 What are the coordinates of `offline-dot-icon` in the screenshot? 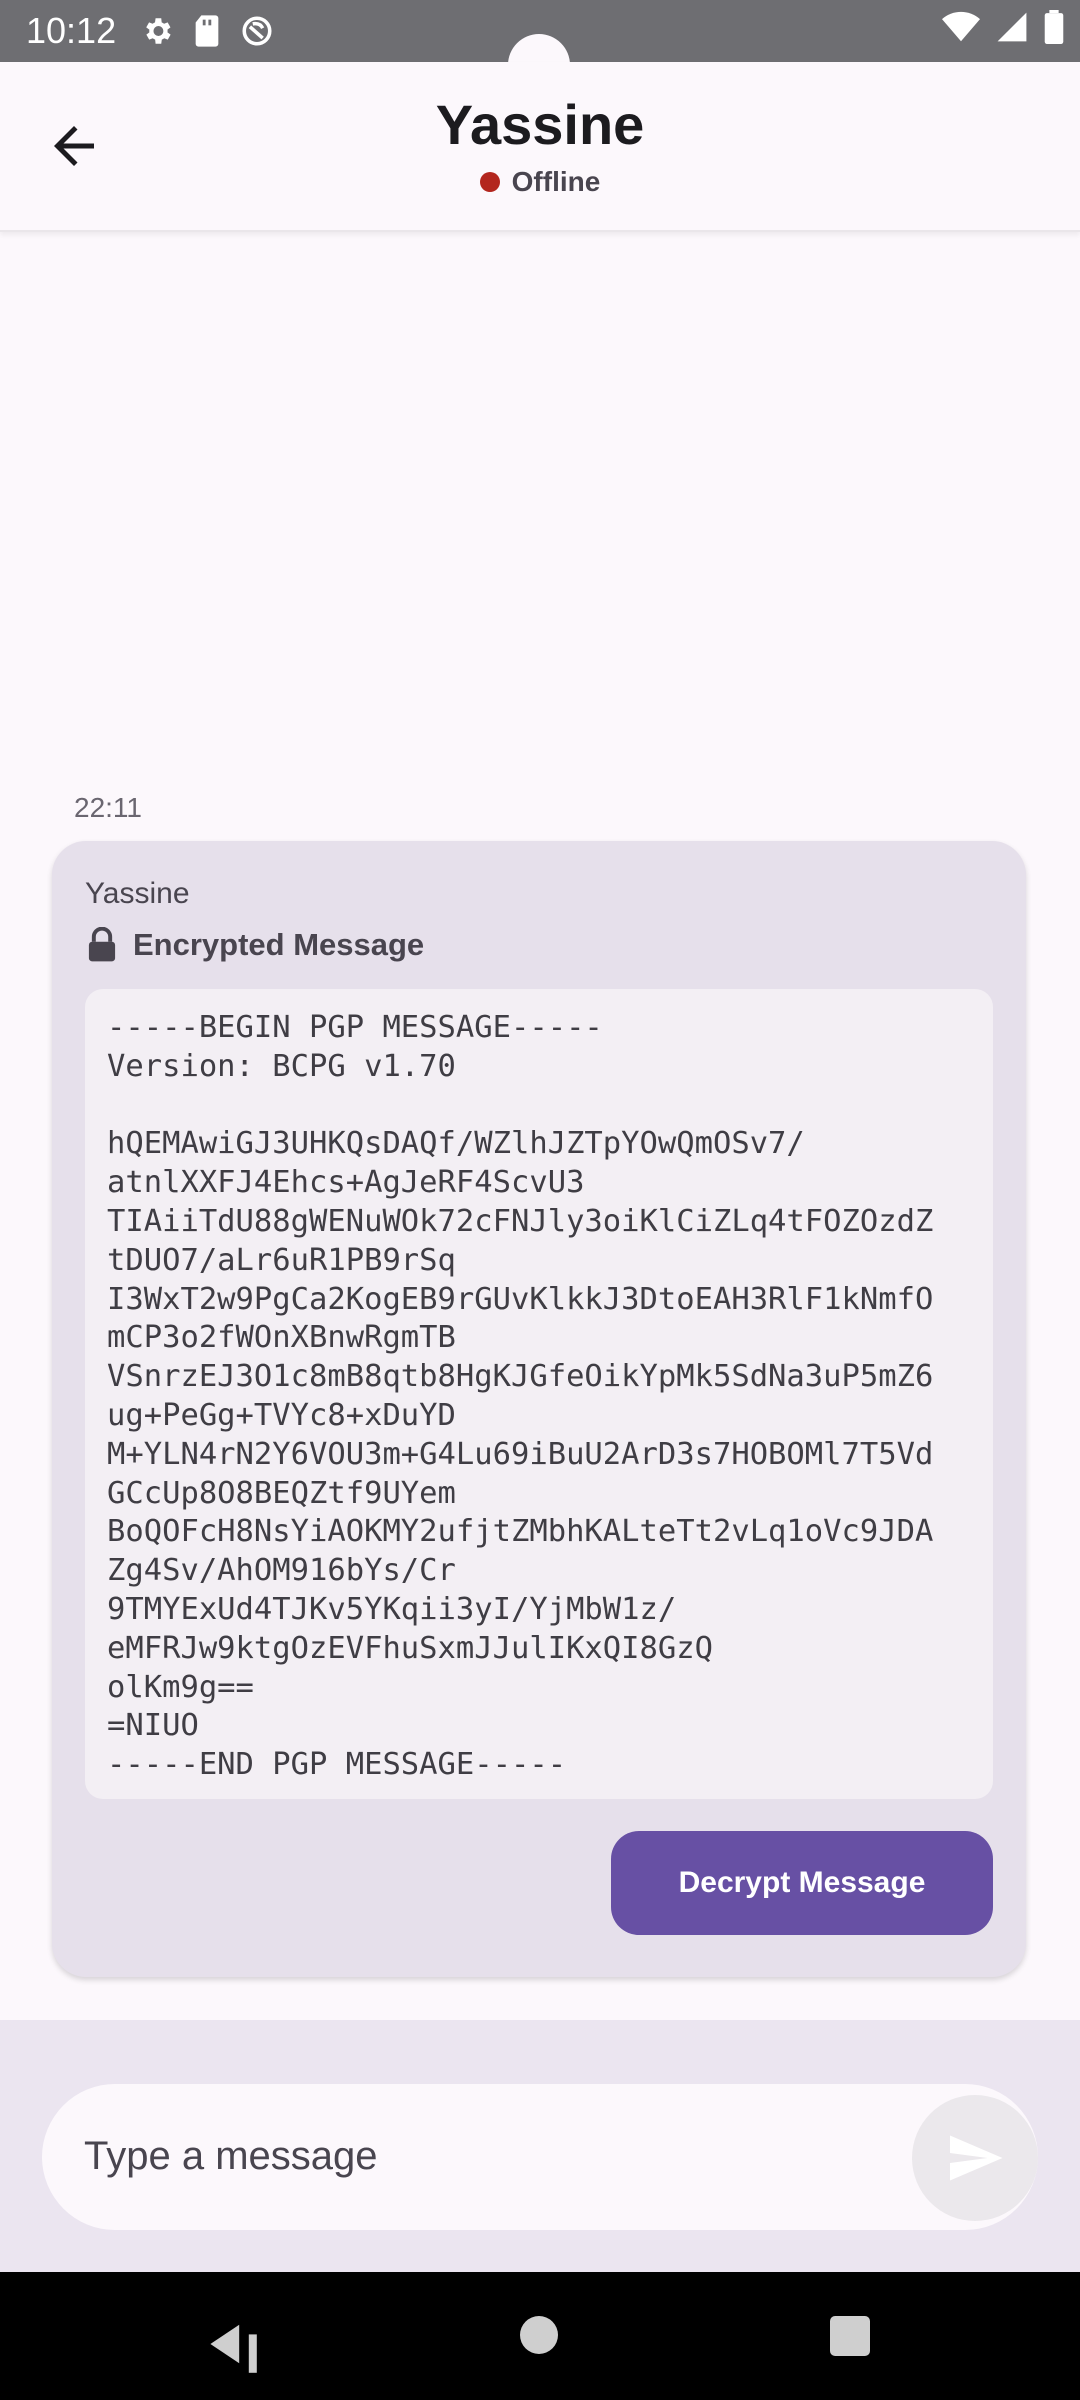 It's located at (489, 182).